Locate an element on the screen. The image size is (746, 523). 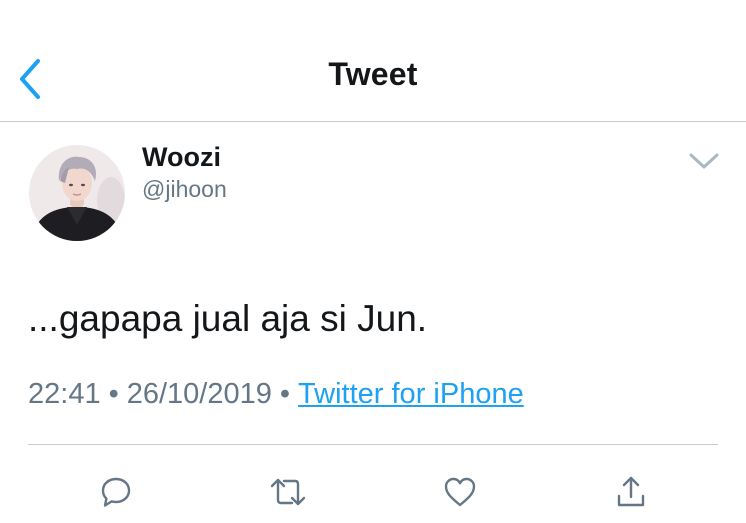
like-button is located at coordinates (460, 492).